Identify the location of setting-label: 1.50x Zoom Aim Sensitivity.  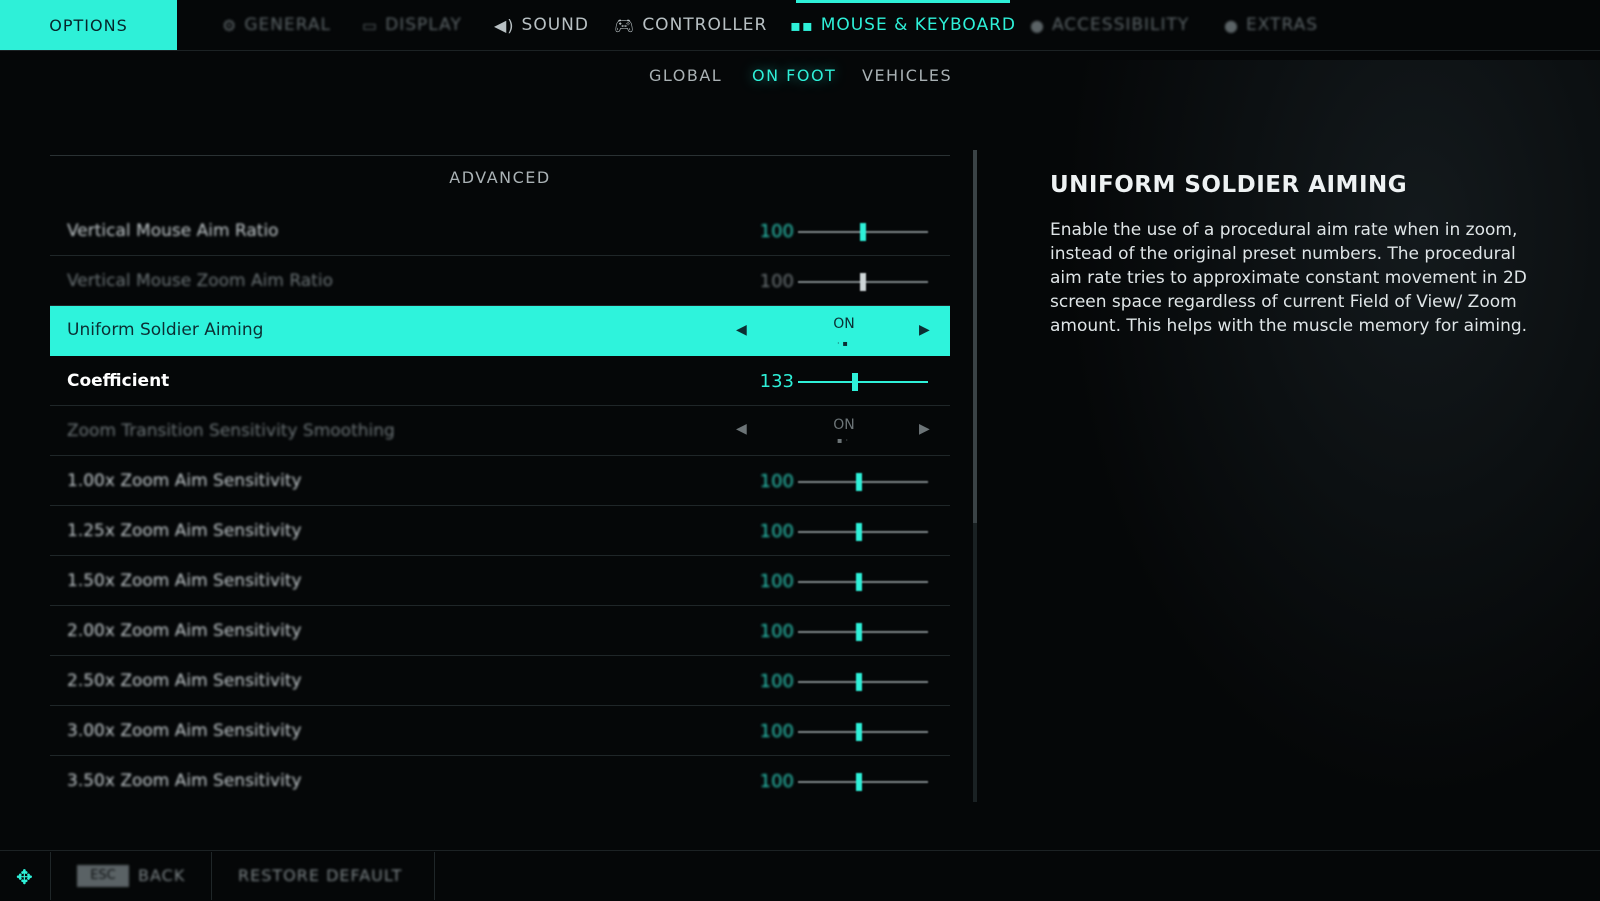
(184, 581).